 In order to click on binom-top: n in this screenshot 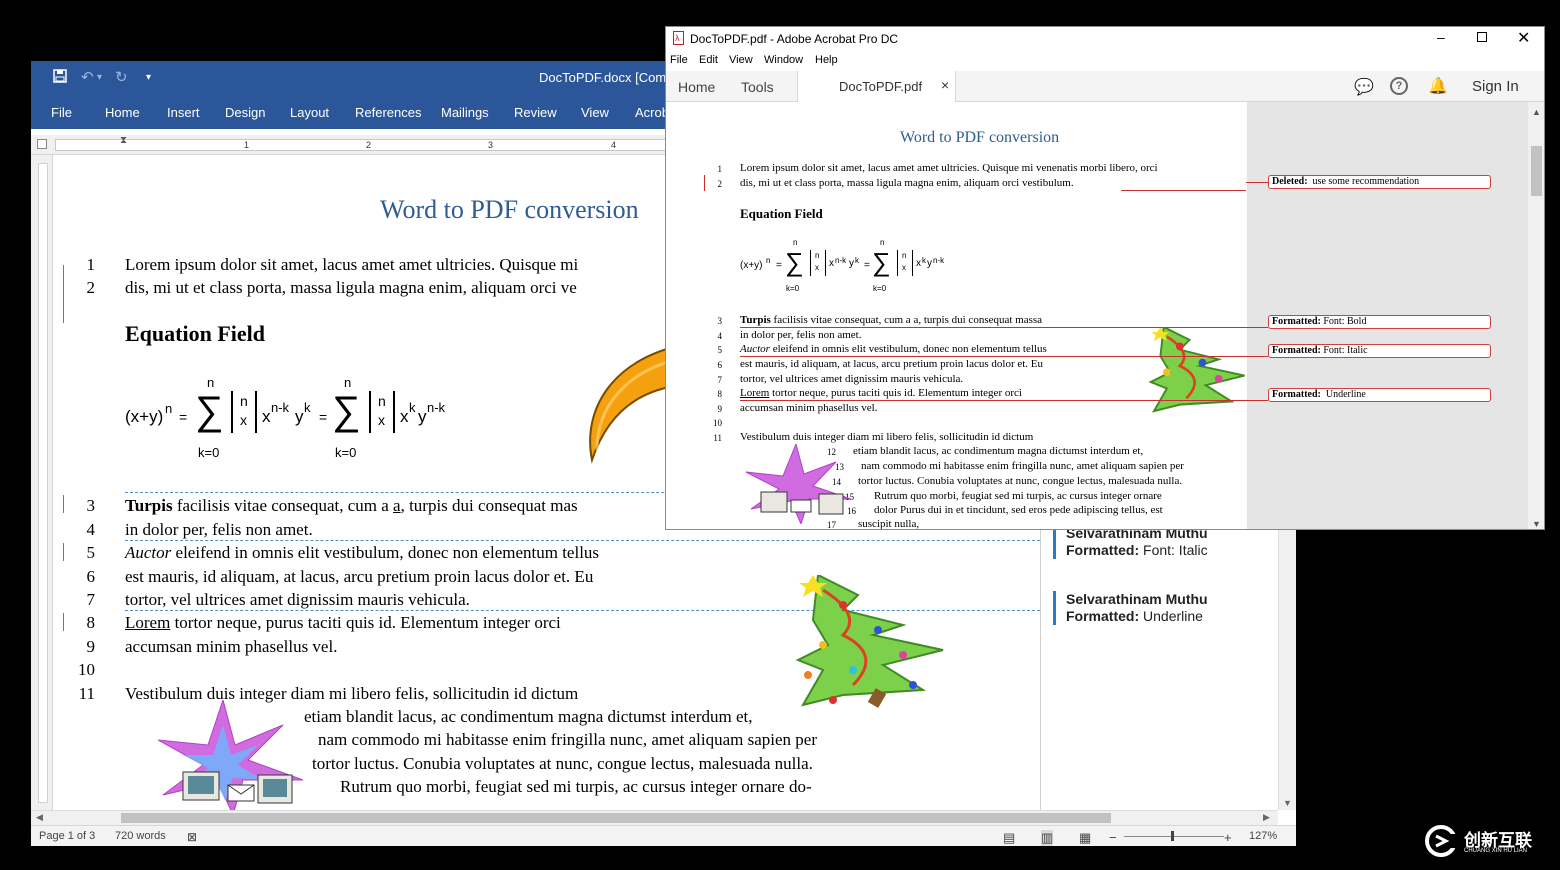, I will do `click(244, 401)`.